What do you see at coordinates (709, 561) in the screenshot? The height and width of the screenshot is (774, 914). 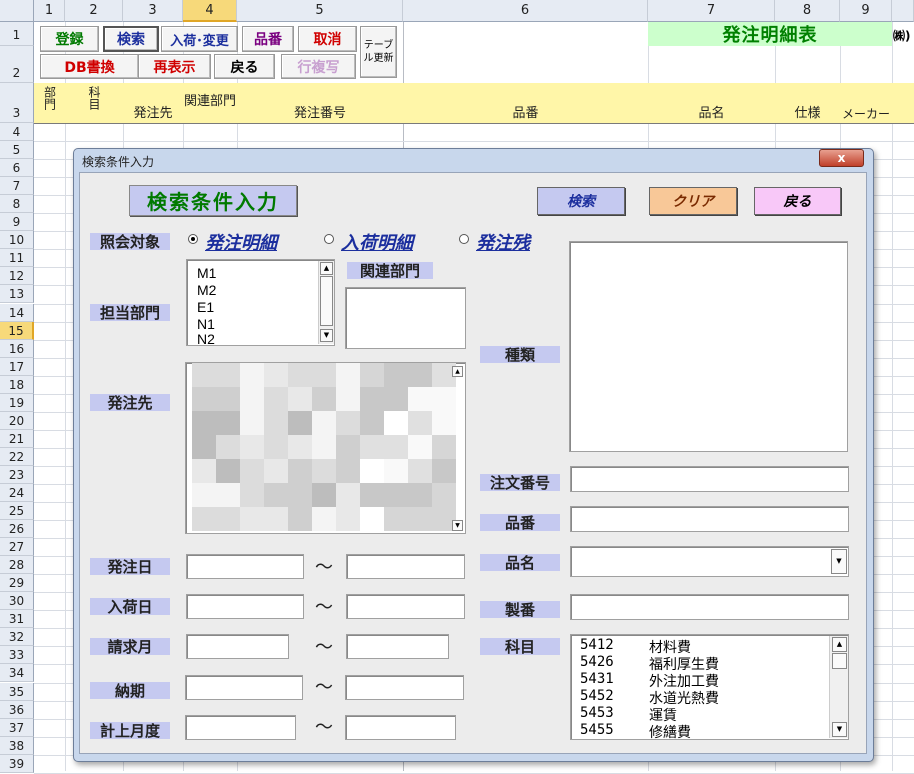 I see `item-name-combobox: ▼` at bounding box center [709, 561].